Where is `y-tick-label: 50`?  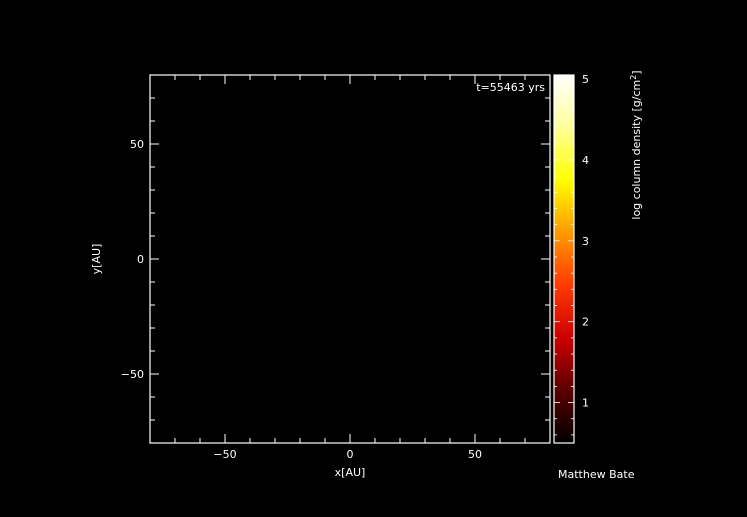
y-tick-label: 50 is located at coordinates (137, 144).